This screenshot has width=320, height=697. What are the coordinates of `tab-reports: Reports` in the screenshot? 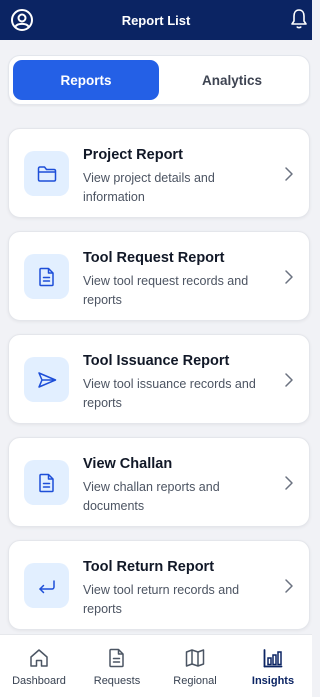 It's located at (86, 80).